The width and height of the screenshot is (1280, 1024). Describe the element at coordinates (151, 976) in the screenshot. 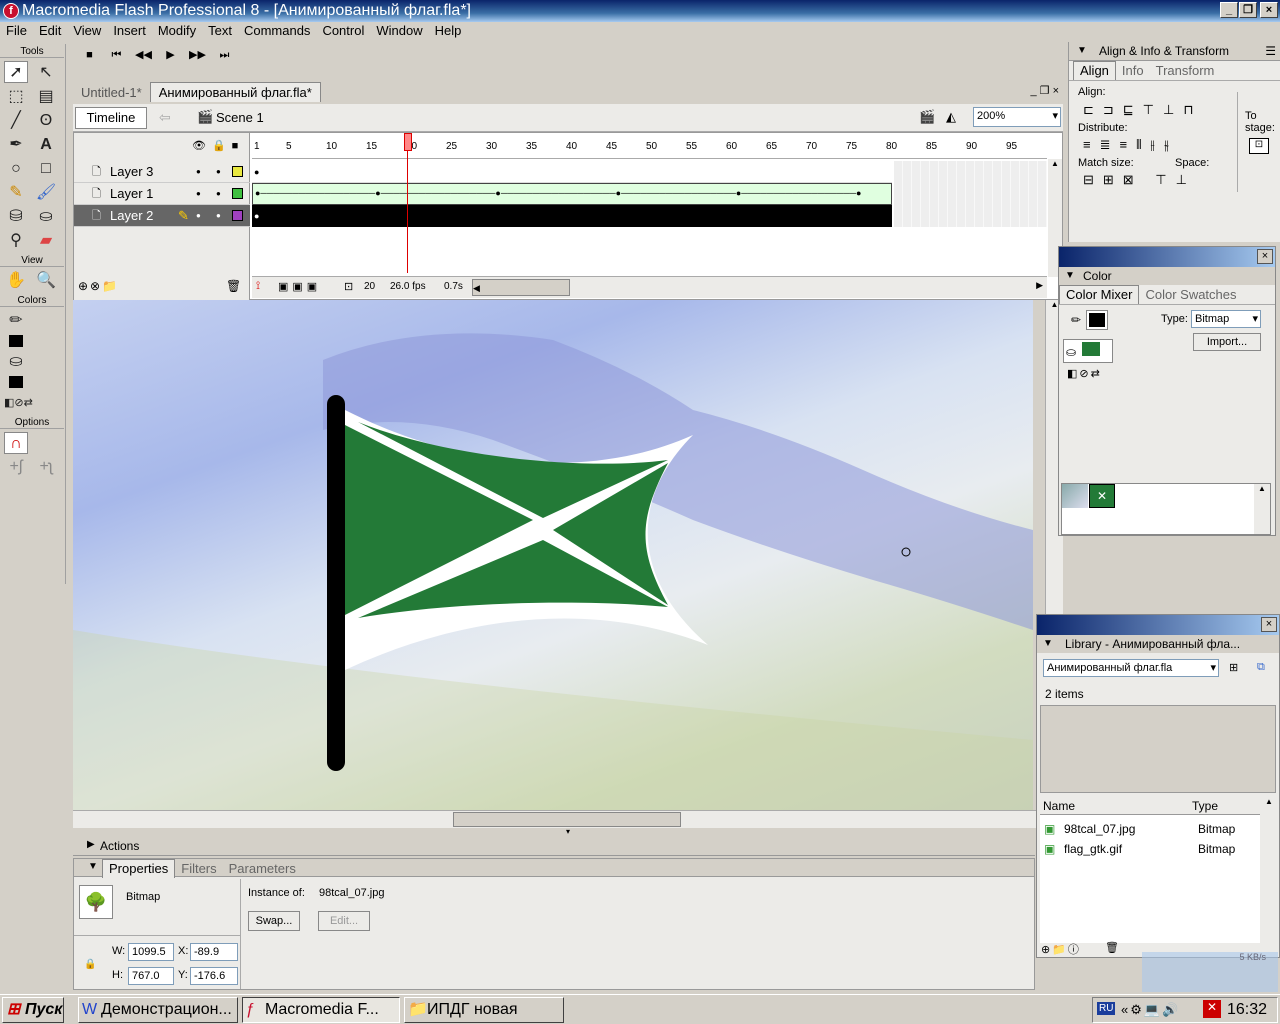

I see `height-field: 767.0` at that location.